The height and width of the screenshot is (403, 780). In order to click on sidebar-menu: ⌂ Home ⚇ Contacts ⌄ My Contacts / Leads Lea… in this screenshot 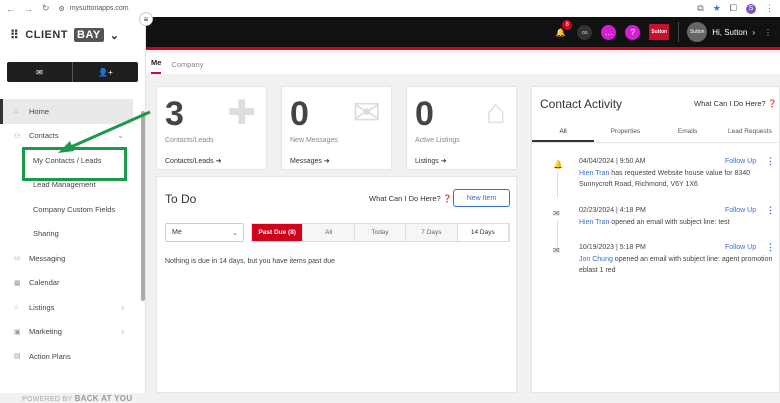, I will do `click(73, 234)`.